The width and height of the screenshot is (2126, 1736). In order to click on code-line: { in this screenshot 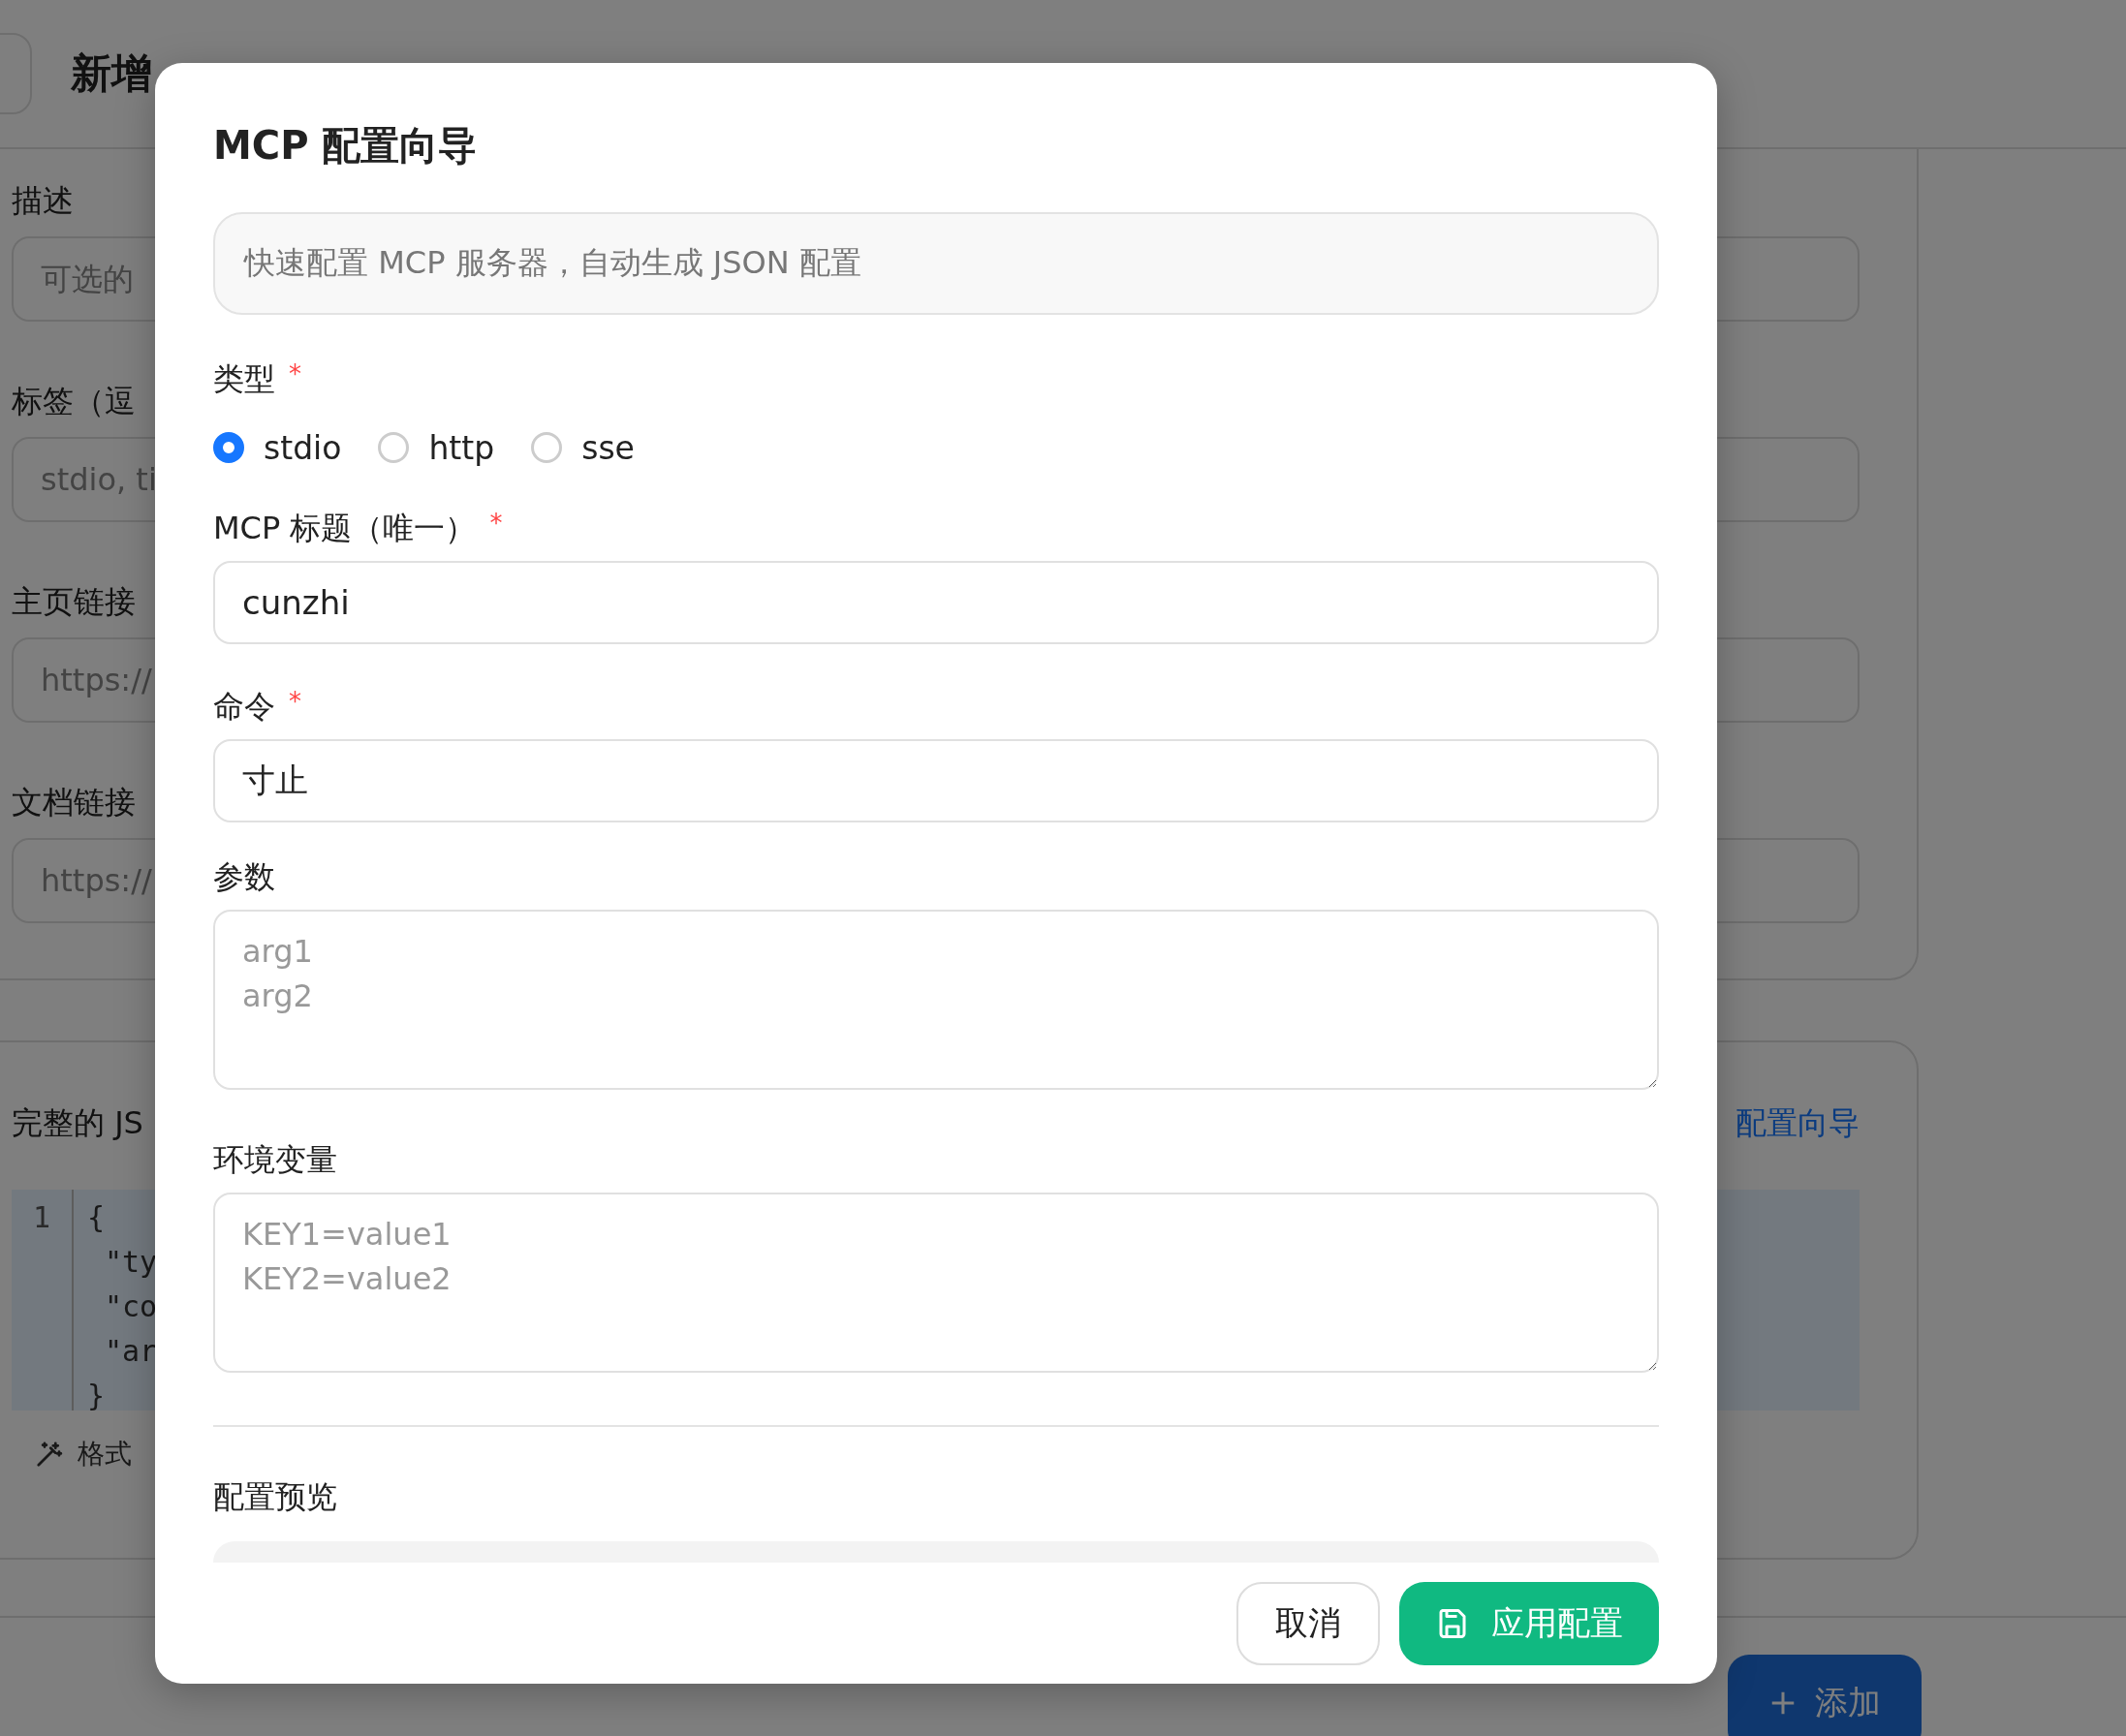, I will do `click(97, 1217)`.